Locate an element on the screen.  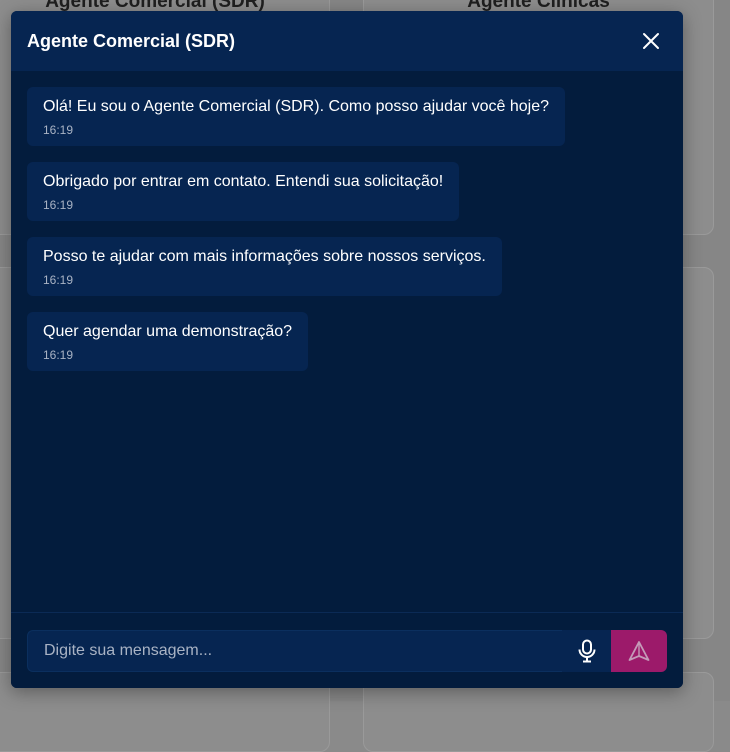
message-text: Quer agendar uma demonstração? is located at coordinates (167, 332).